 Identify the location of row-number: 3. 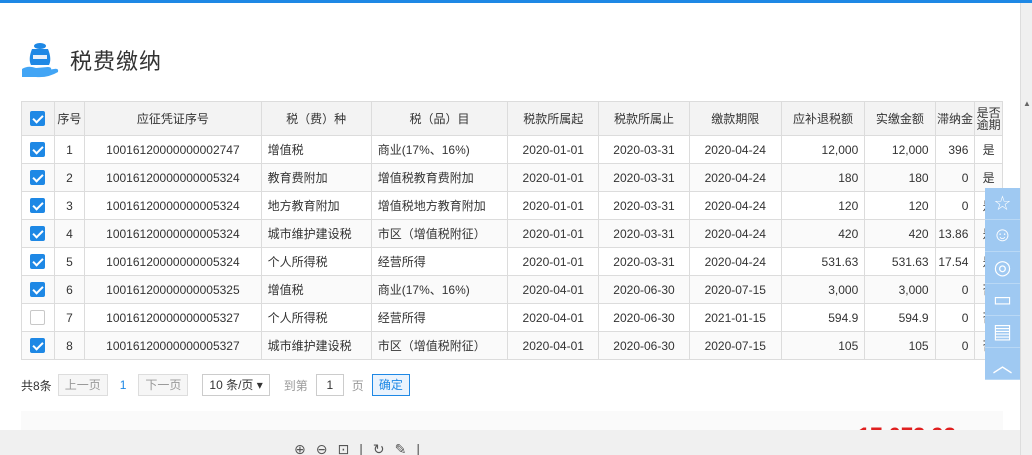
(69, 205).